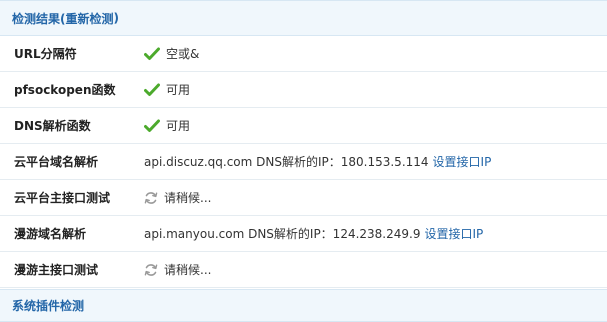  Describe the element at coordinates (116, 18) in the screenshot. I see `header-title-close: )` at that location.